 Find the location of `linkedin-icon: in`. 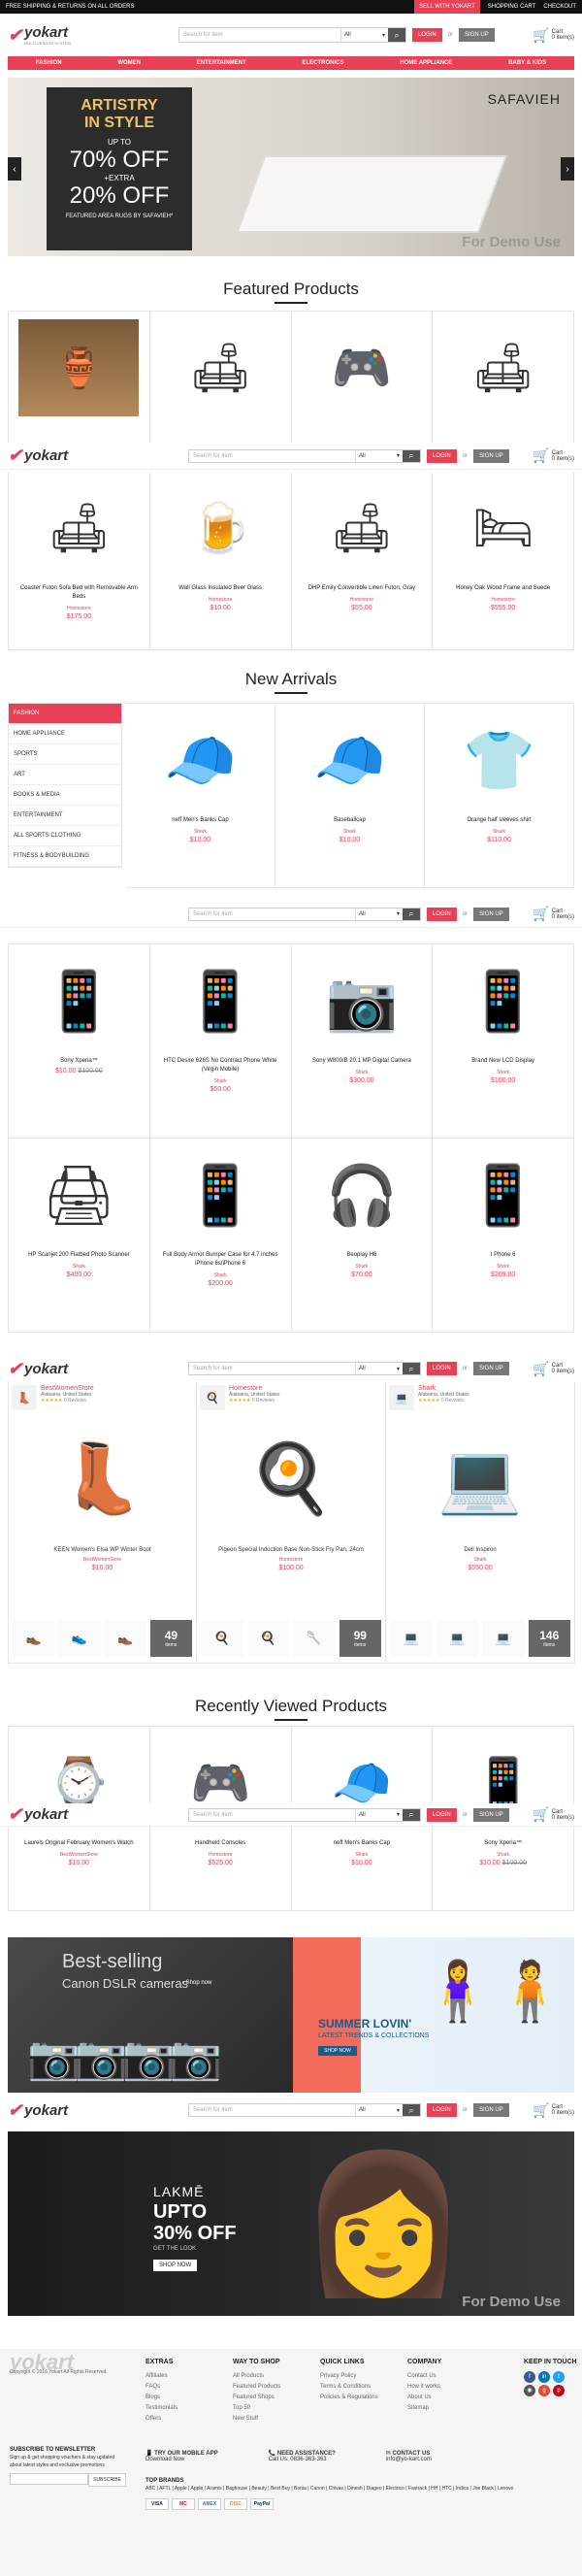

linkedin-icon: in is located at coordinates (544, 2377).